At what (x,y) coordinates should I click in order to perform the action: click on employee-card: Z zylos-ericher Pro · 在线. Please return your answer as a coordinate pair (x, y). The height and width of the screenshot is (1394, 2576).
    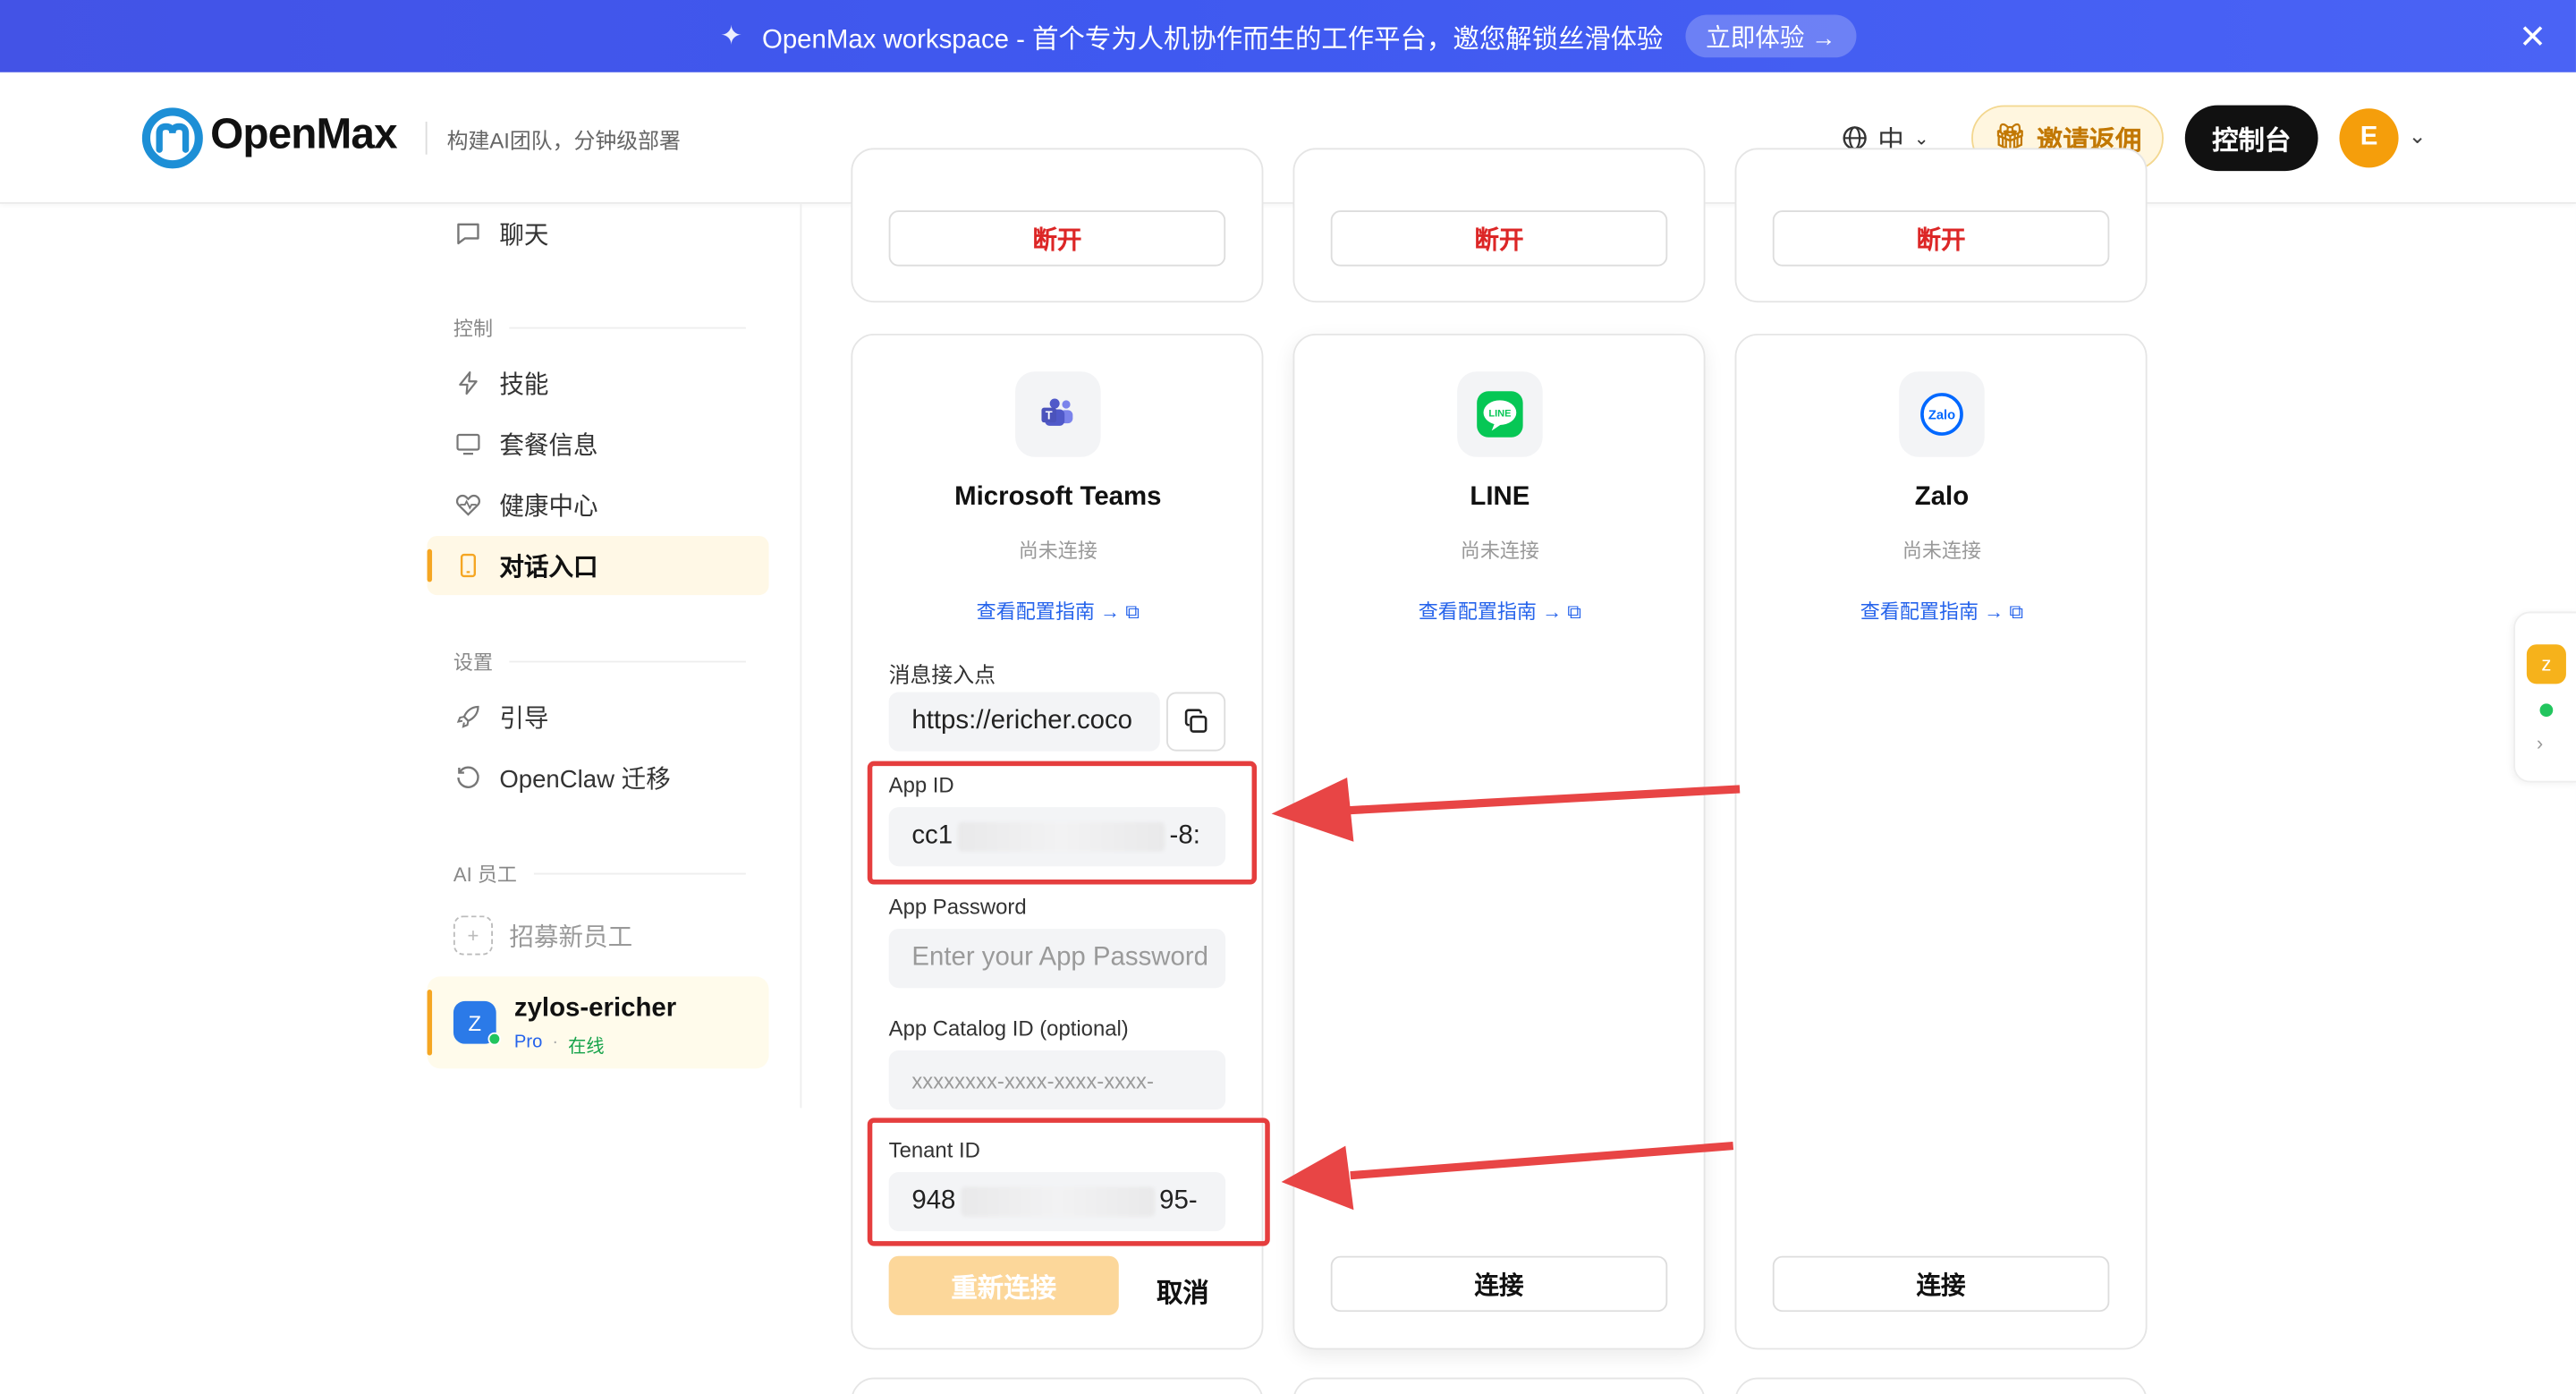
    Looking at the image, I should click on (598, 1022).